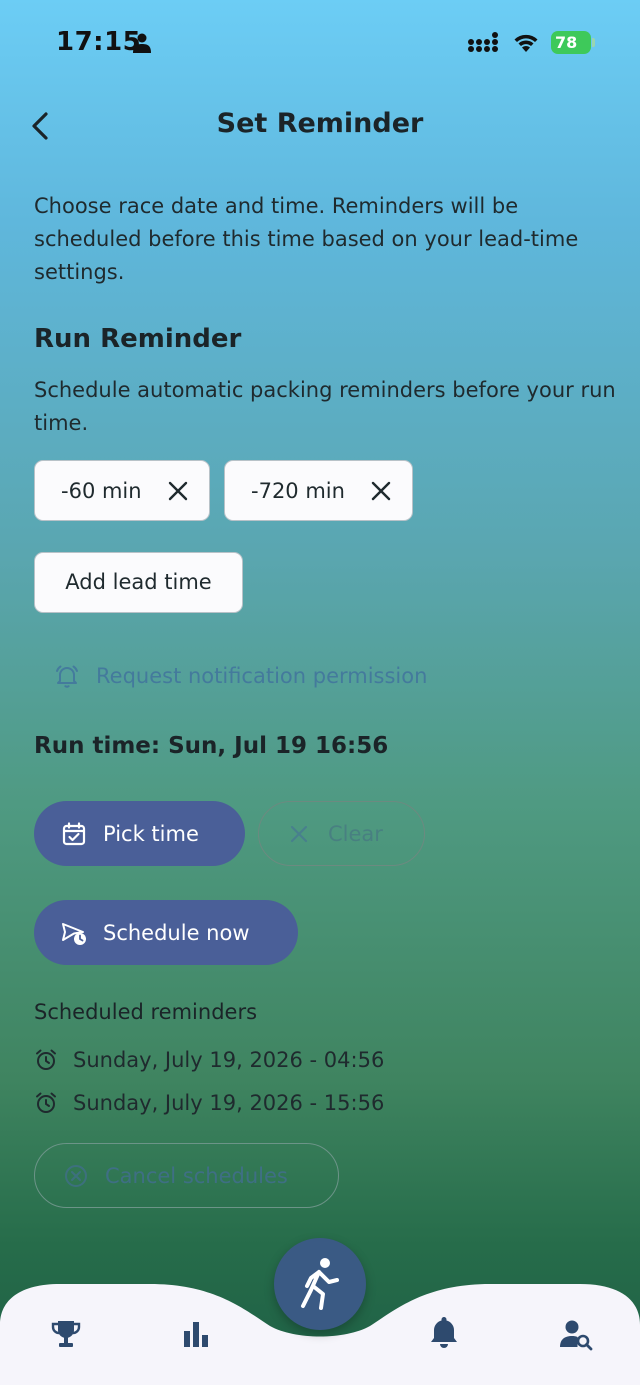 The width and height of the screenshot is (640, 1385). What do you see at coordinates (320, 43) in the screenshot?
I see `status-bar: 17:15 78` at bounding box center [320, 43].